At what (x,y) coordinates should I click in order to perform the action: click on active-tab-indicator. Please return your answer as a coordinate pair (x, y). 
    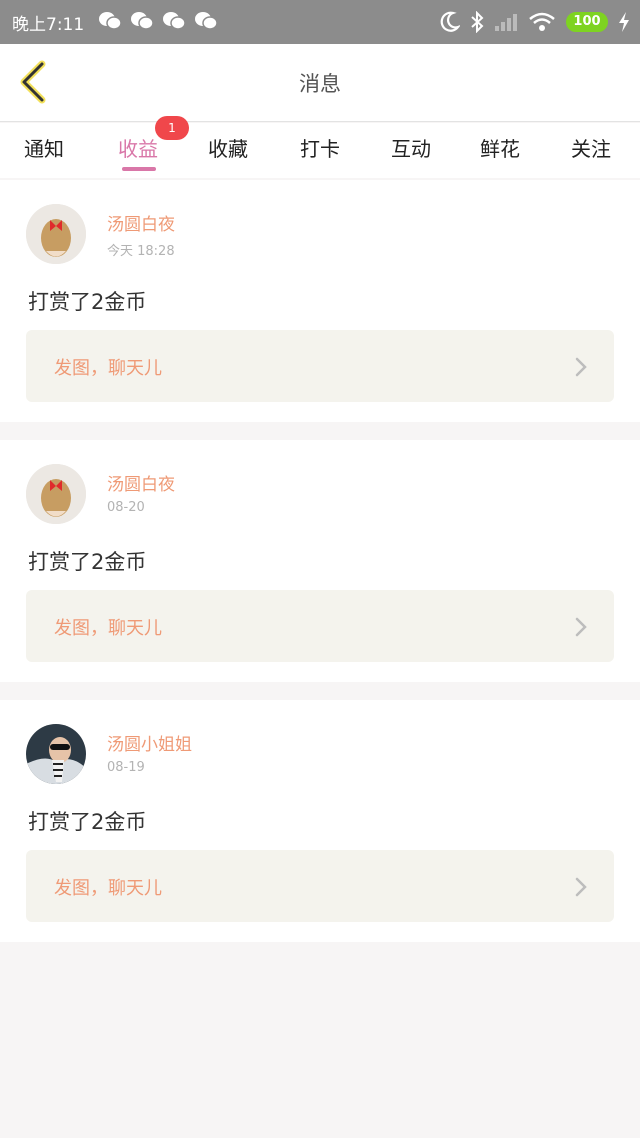
    Looking at the image, I should click on (139, 169).